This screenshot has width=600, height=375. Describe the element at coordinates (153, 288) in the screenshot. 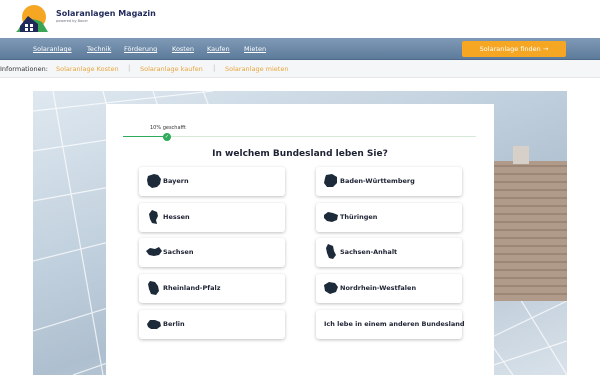

I see `rheinland-pfalz-map-icon` at that location.